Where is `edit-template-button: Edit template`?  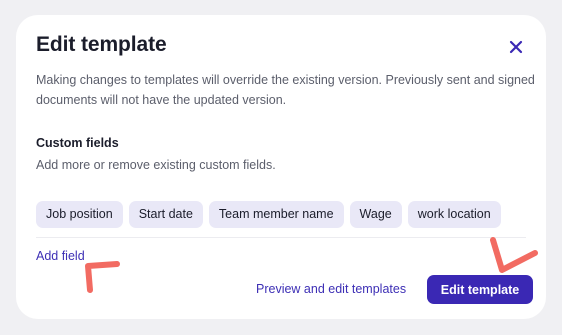 edit-template-button: Edit template is located at coordinates (480, 289).